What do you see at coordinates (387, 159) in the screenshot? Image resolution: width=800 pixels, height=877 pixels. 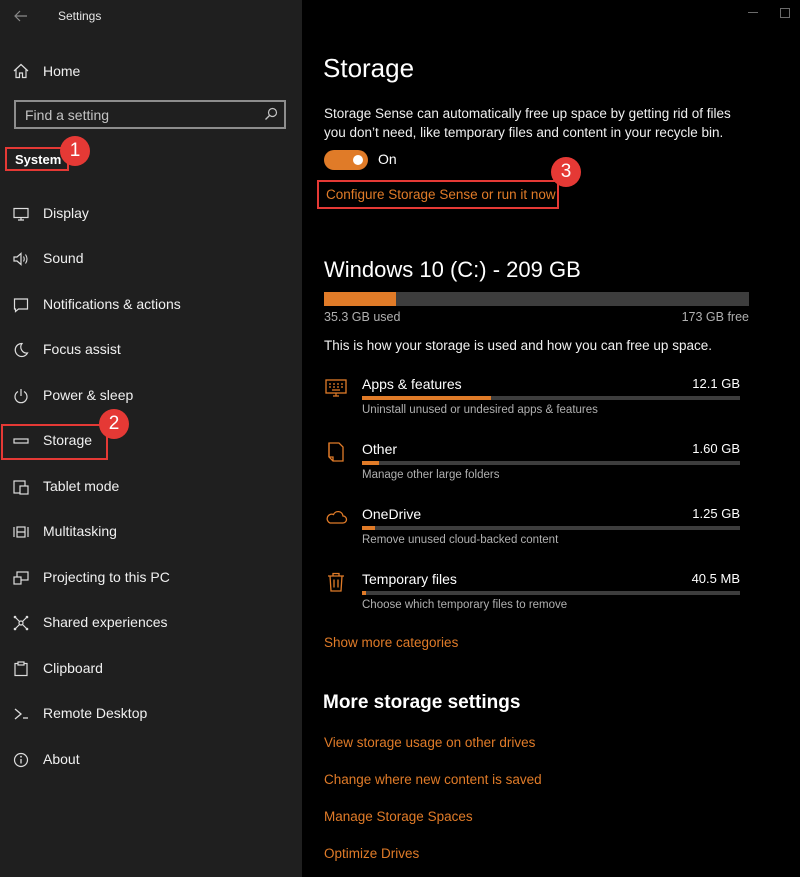 I see `toggle-state-label: On` at bounding box center [387, 159].